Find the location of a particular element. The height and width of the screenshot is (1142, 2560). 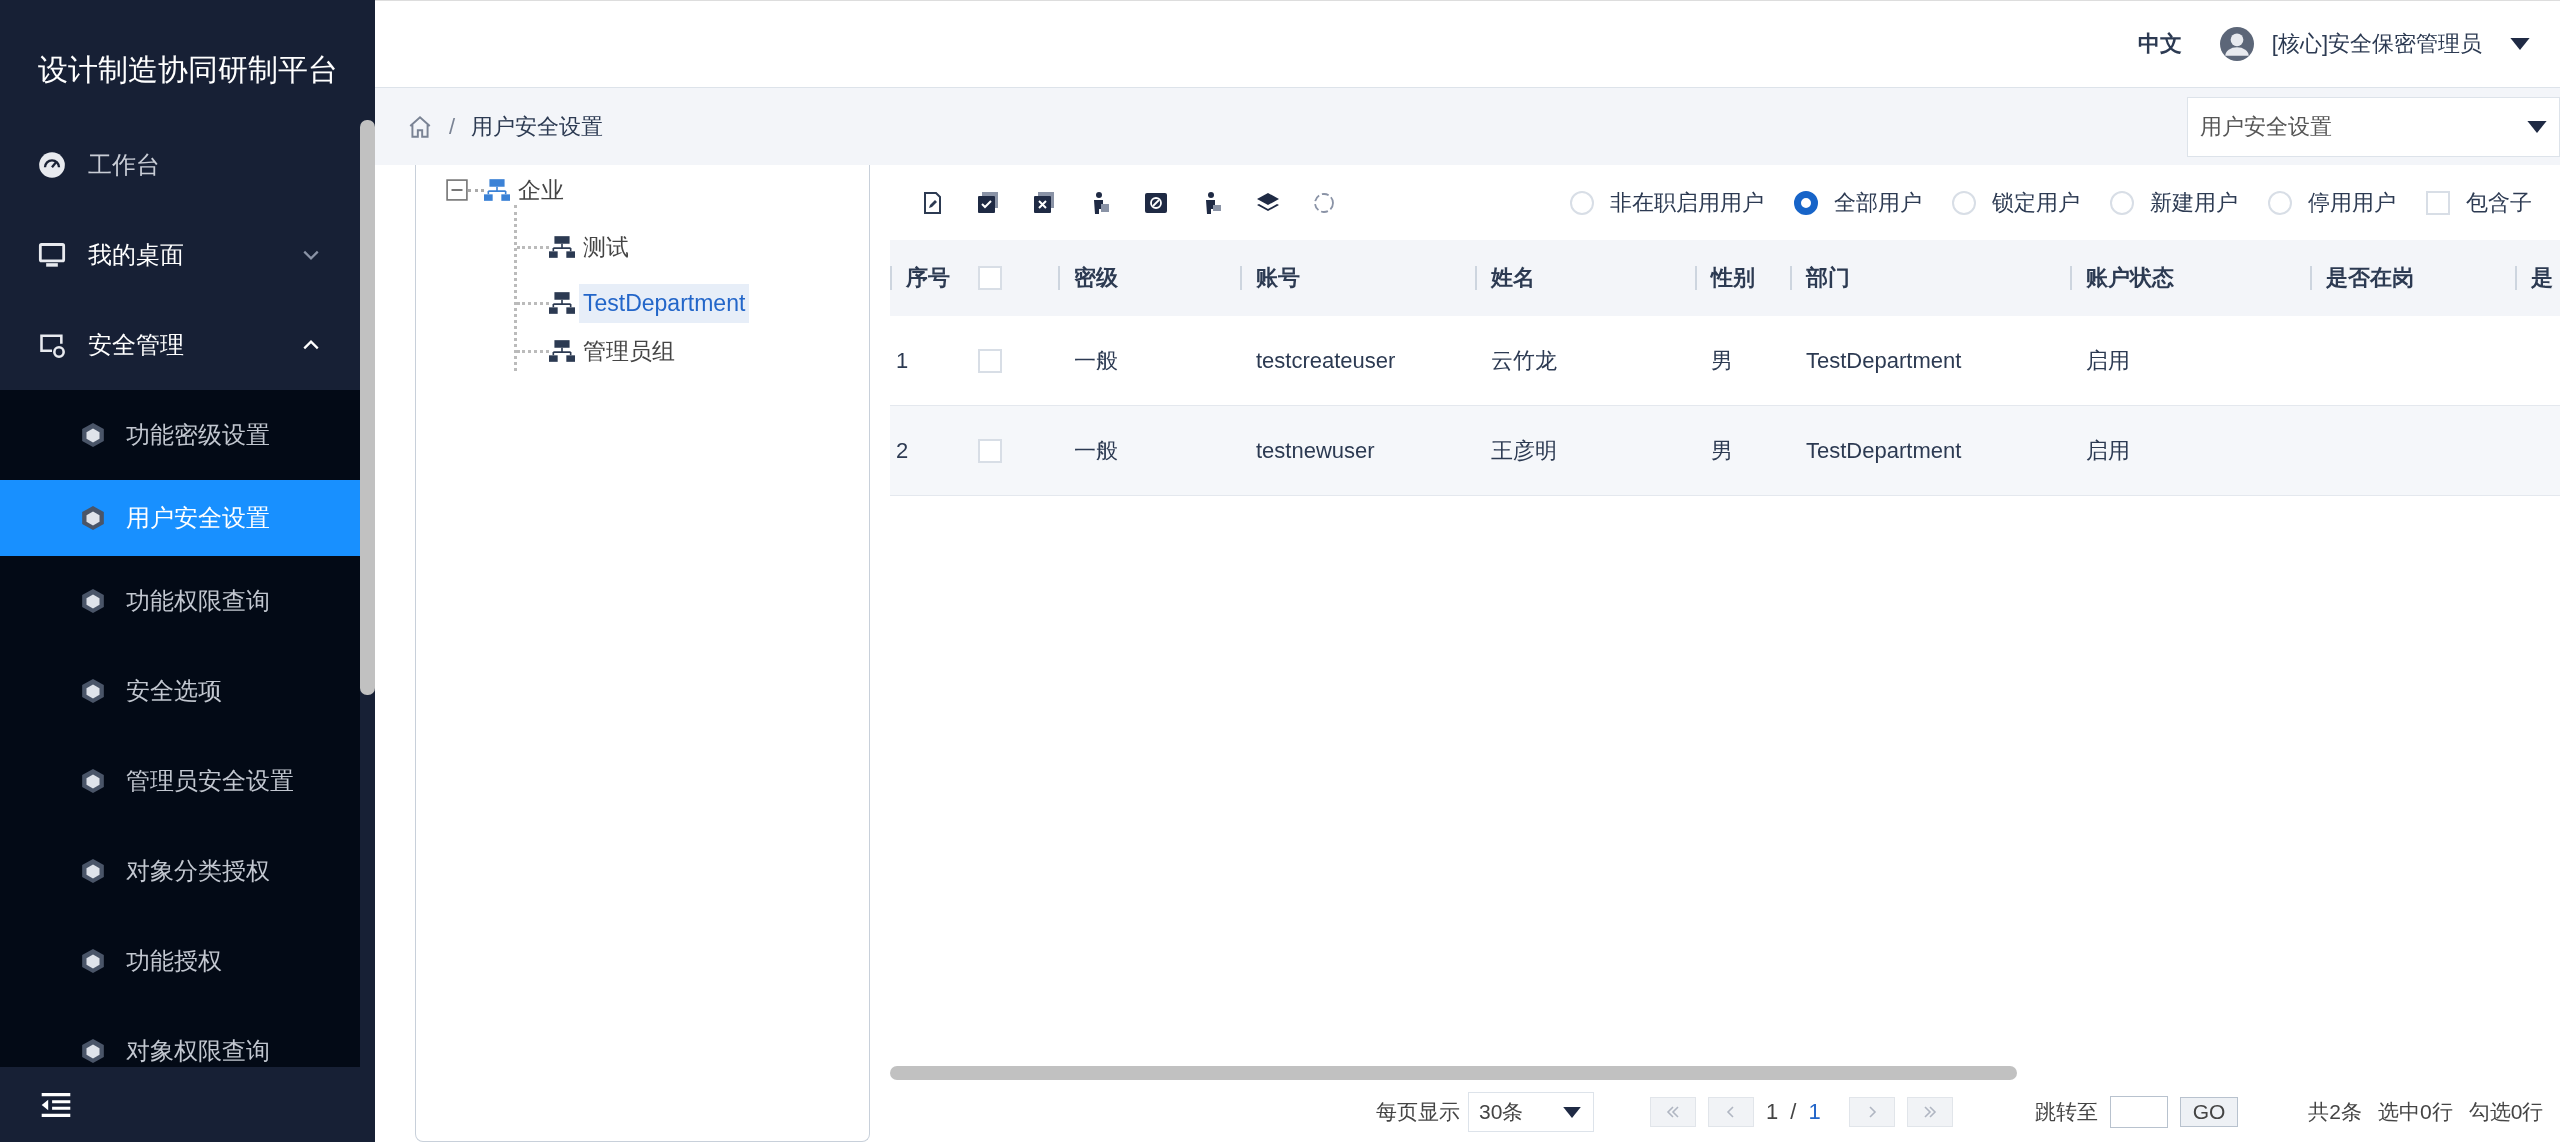

column-header: 账号 is located at coordinates (1357, 278).